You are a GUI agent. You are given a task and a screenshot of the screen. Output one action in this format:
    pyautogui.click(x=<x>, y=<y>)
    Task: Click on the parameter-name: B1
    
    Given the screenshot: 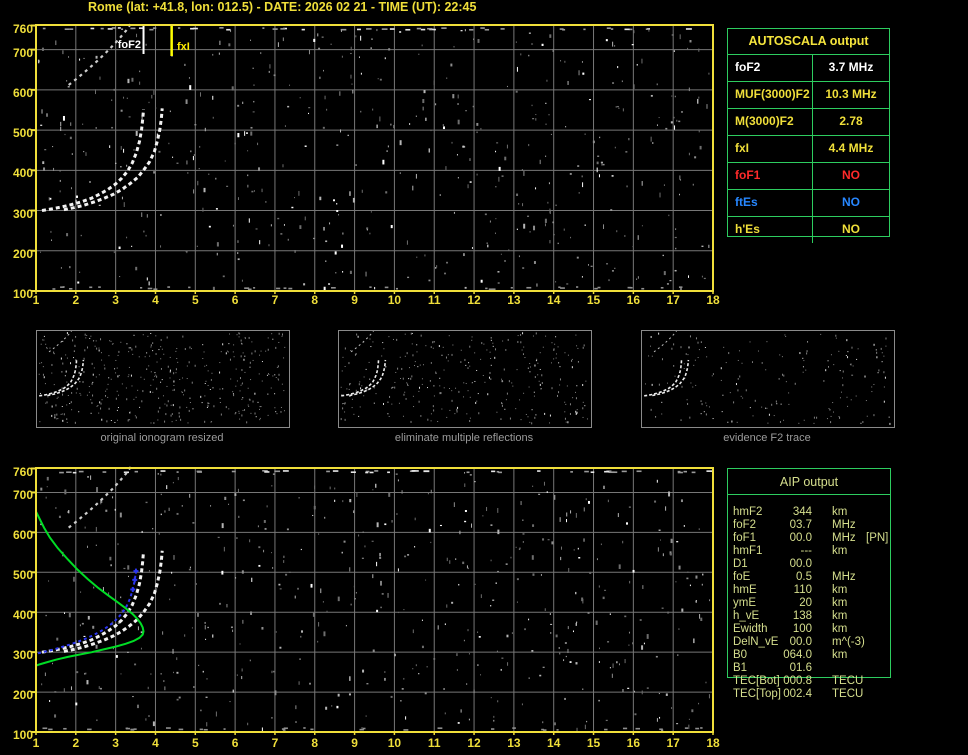 What is the action you would take?
    pyautogui.click(x=740, y=668)
    